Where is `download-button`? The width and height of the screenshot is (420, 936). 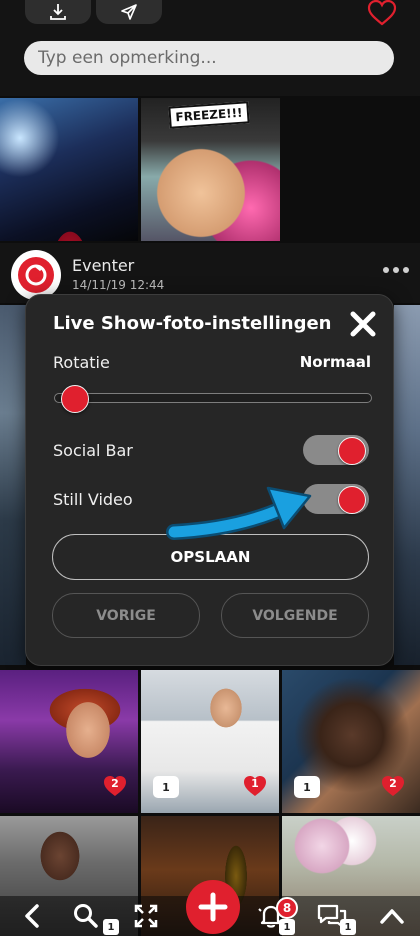
download-button is located at coordinates (58, 12).